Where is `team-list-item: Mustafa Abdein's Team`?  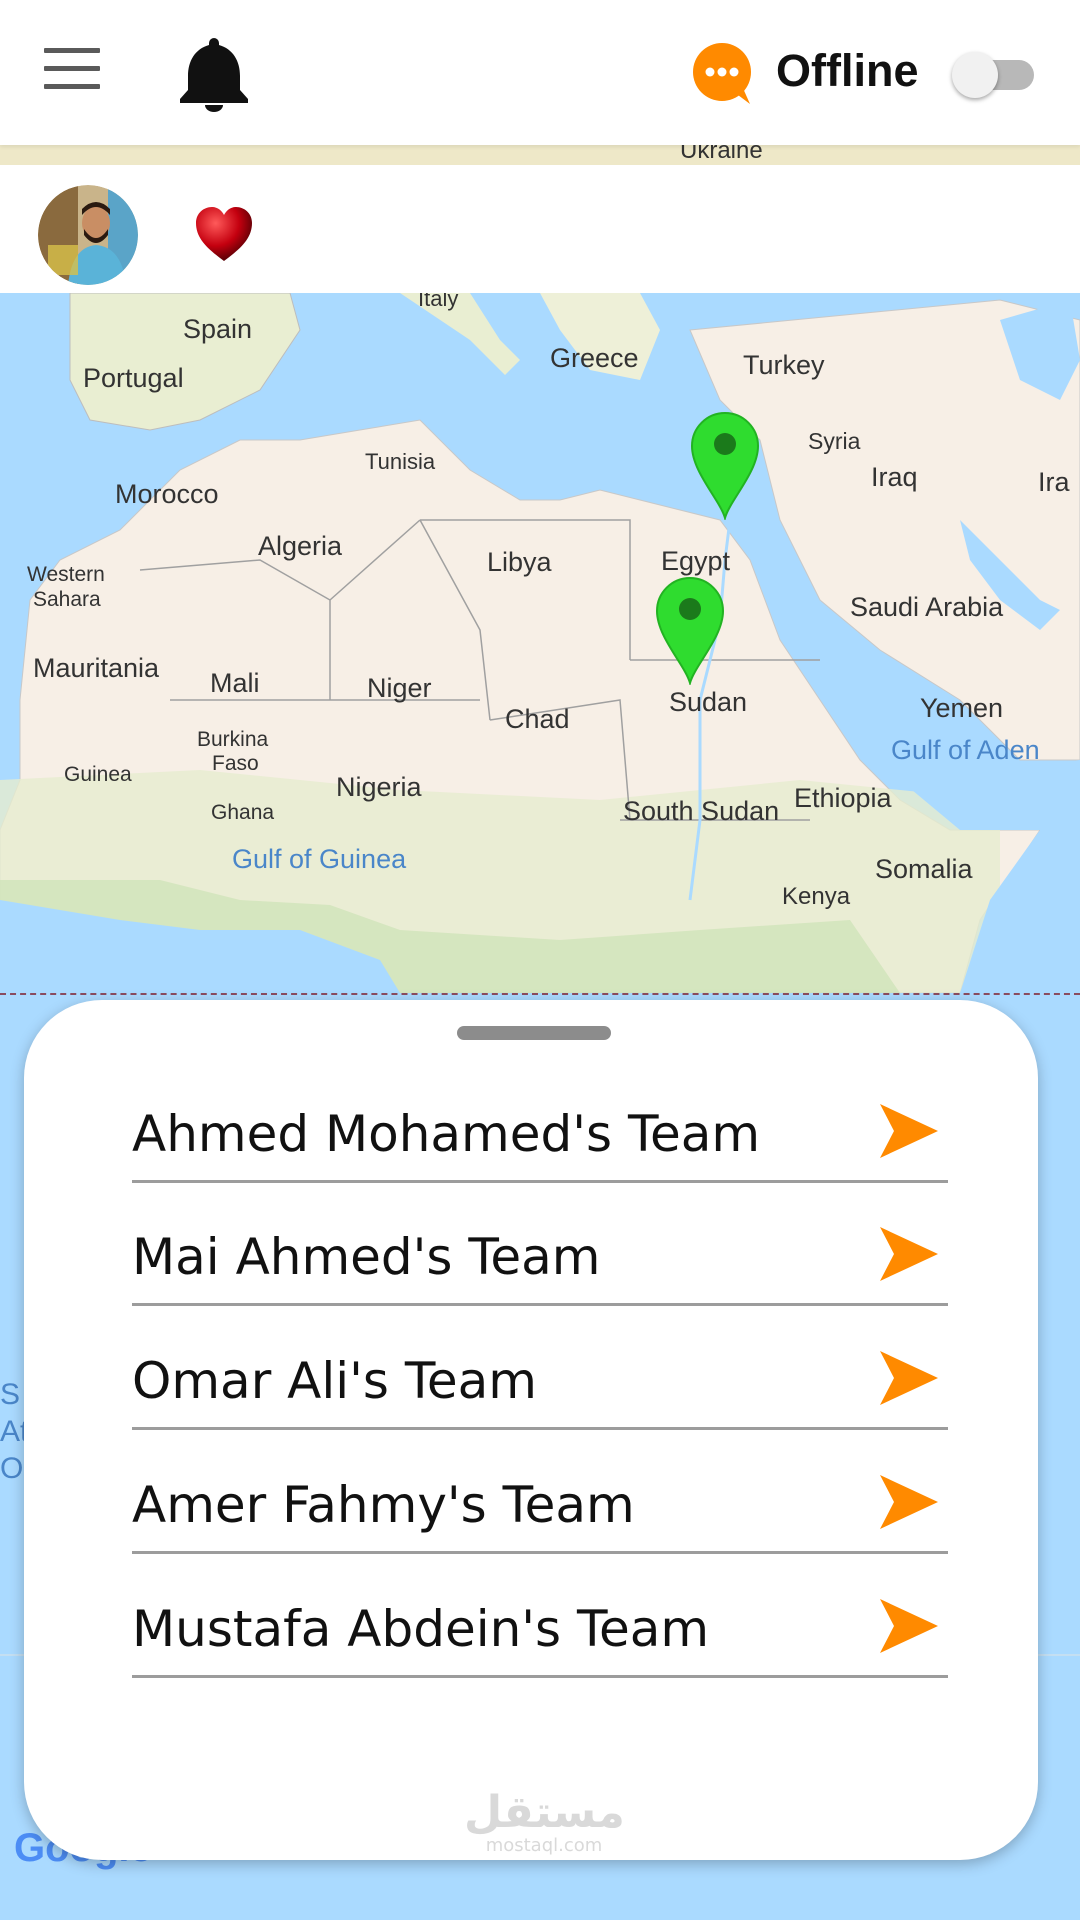 team-list-item: Mustafa Abdein's Team is located at coordinates (540, 1626).